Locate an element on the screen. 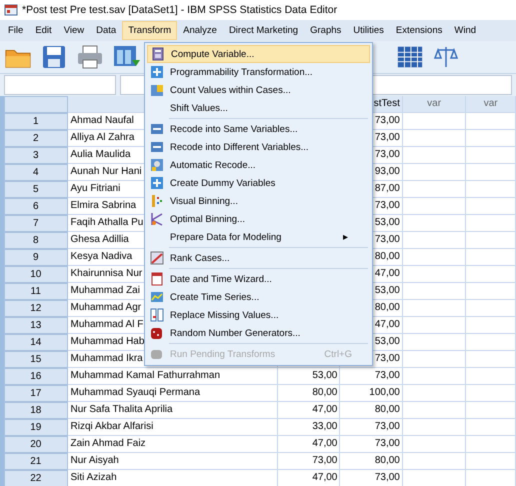 This screenshot has width=516, height=486. dice-icon is located at coordinates (157, 333).